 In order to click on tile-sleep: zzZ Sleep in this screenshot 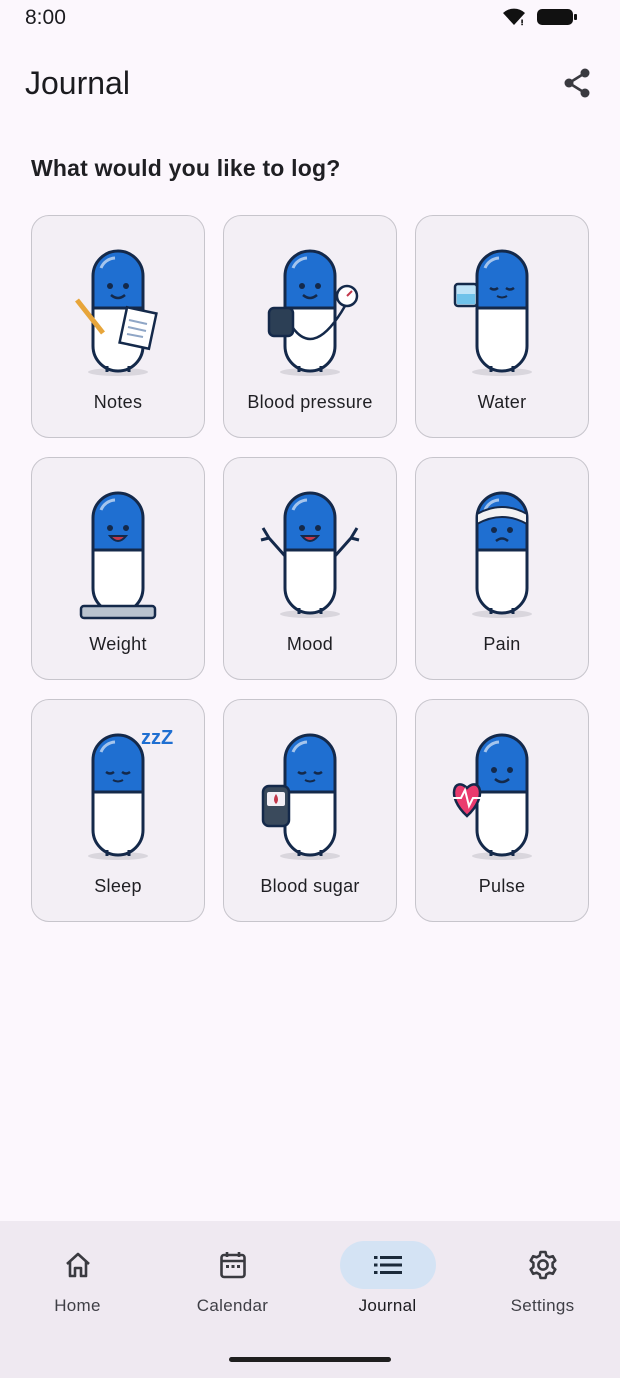, I will do `click(118, 810)`.